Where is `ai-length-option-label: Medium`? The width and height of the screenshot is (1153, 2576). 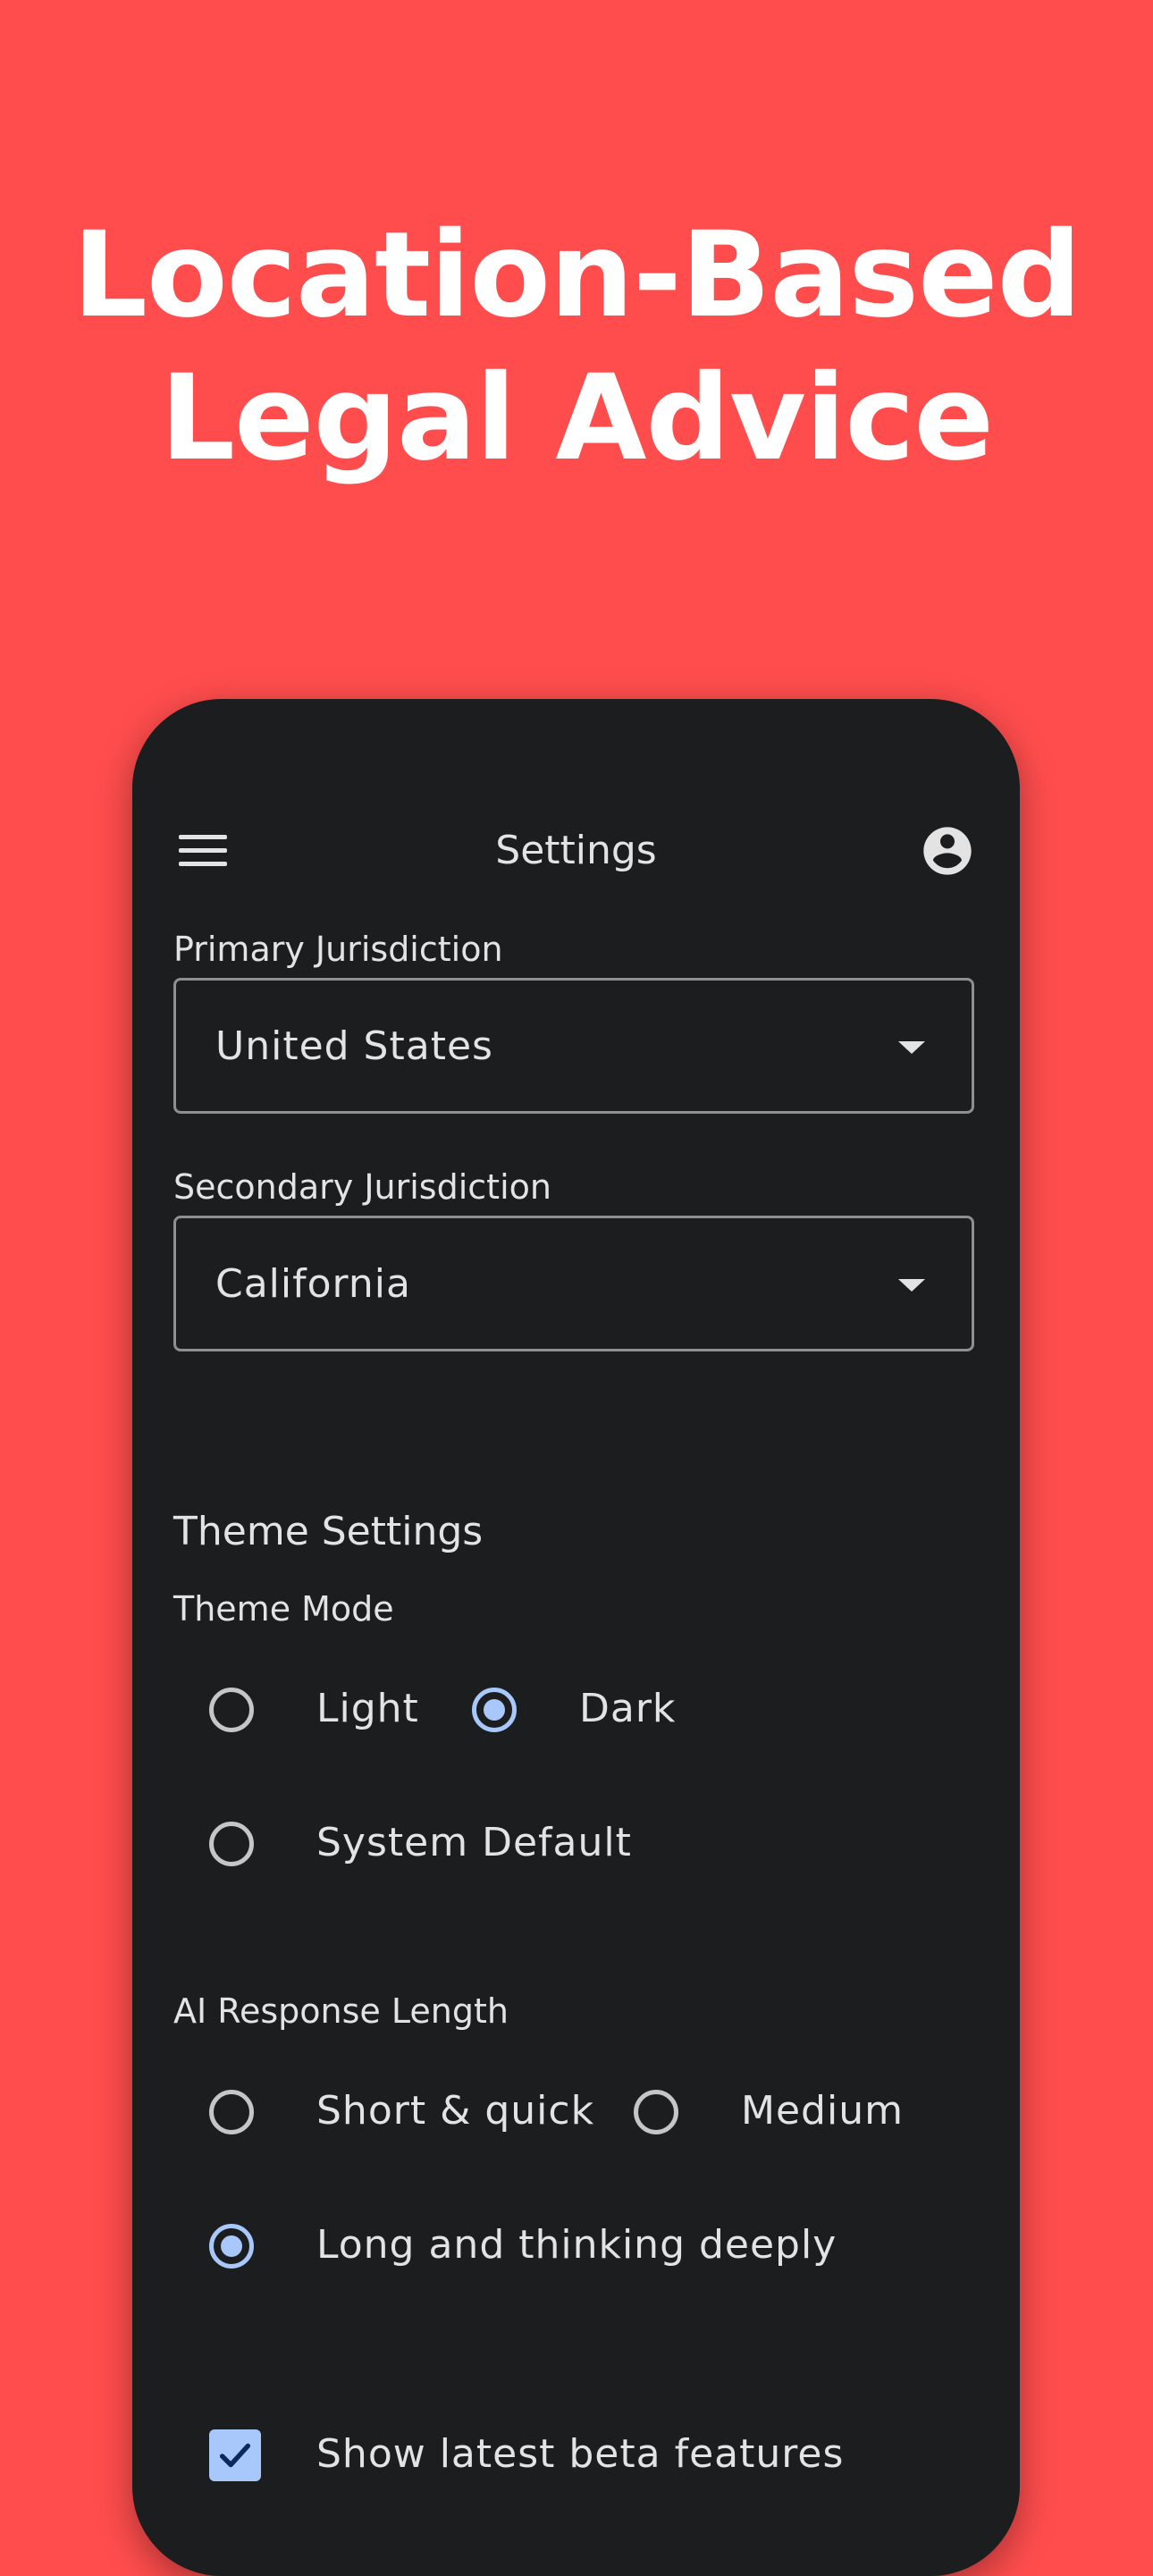
ai-length-option-label: Medium is located at coordinates (822, 2111).